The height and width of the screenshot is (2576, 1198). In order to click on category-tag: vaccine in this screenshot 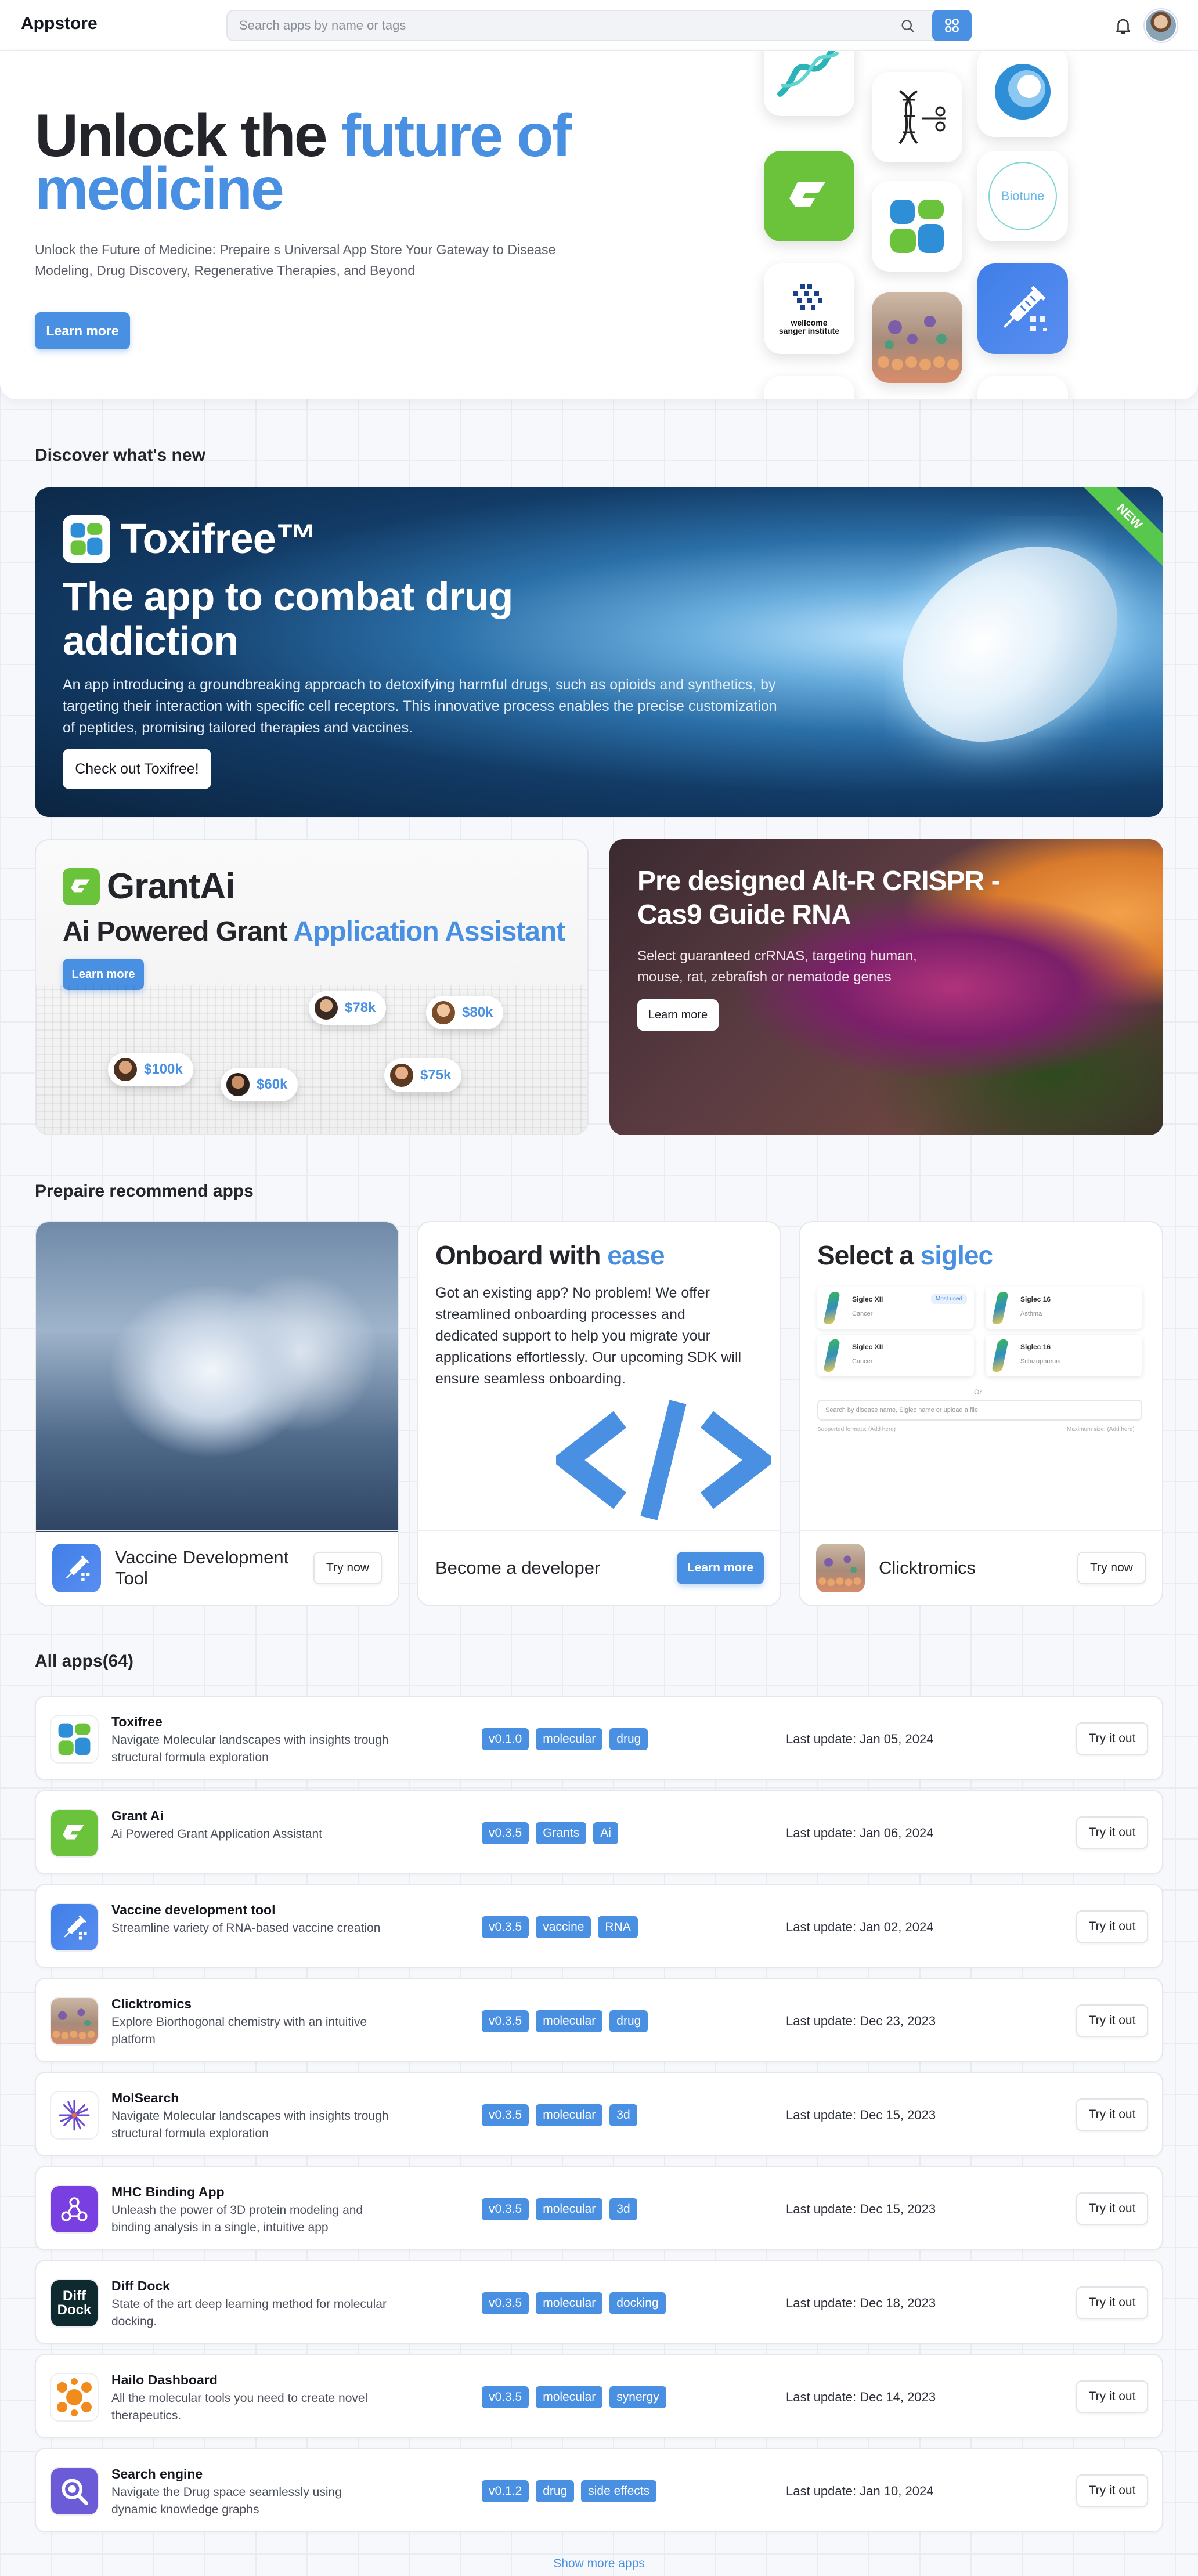, I will do `click(563, 1927)`.